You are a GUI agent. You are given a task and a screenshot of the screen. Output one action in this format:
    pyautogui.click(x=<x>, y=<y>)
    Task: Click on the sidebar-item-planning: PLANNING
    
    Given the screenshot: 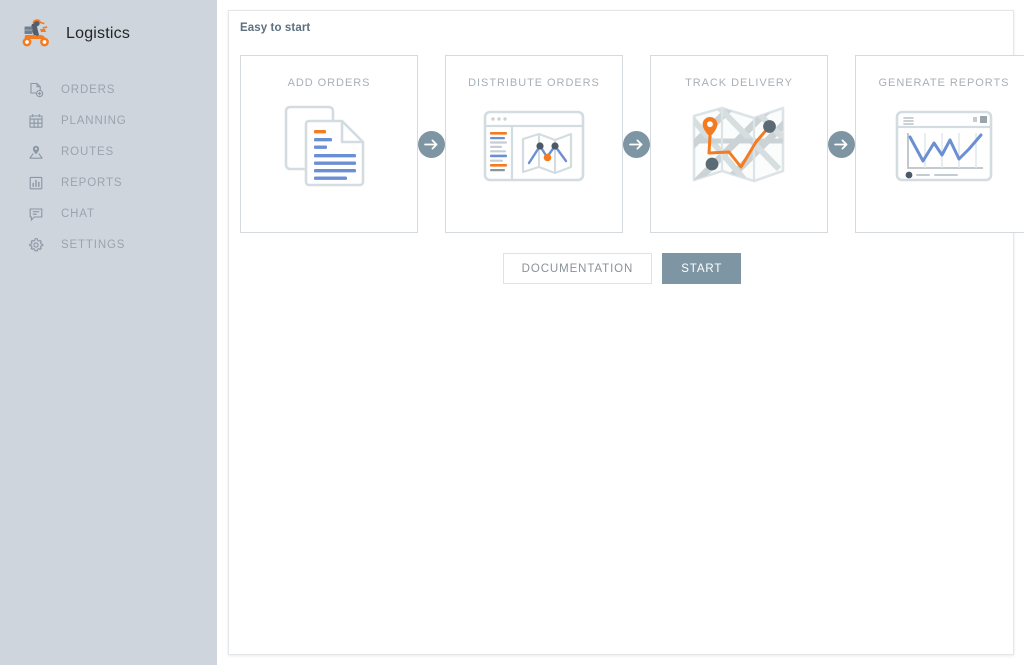 What is the action you would take?
    pyautogui.click(x=108, y=120)
    